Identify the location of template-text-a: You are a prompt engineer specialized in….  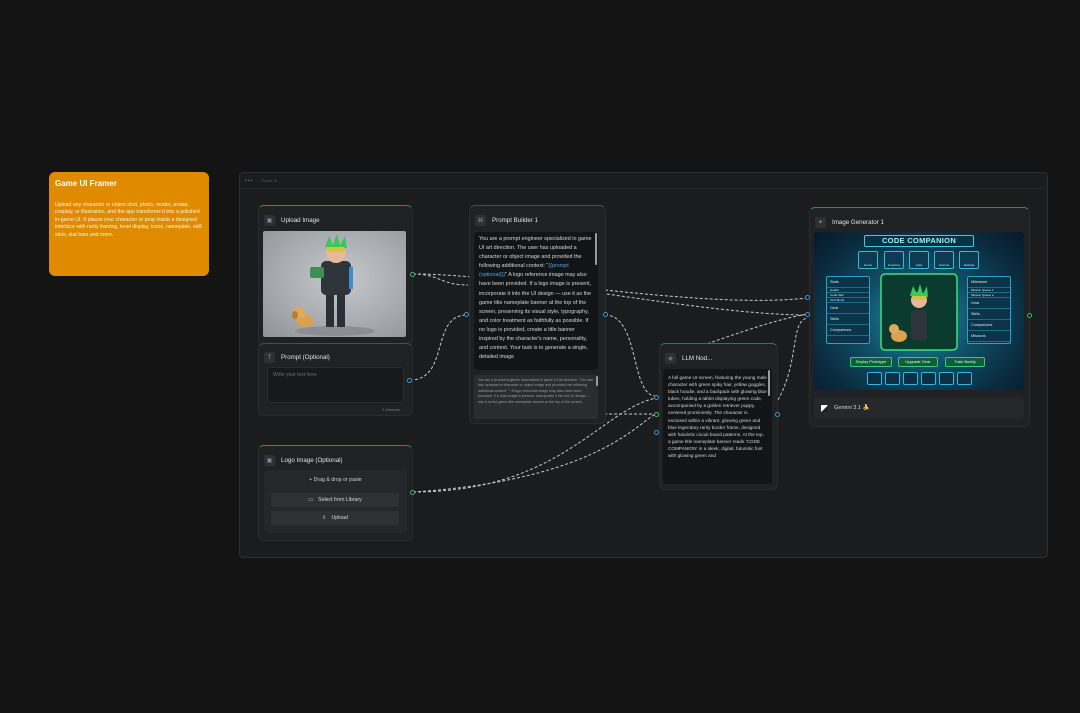
(535, 253).